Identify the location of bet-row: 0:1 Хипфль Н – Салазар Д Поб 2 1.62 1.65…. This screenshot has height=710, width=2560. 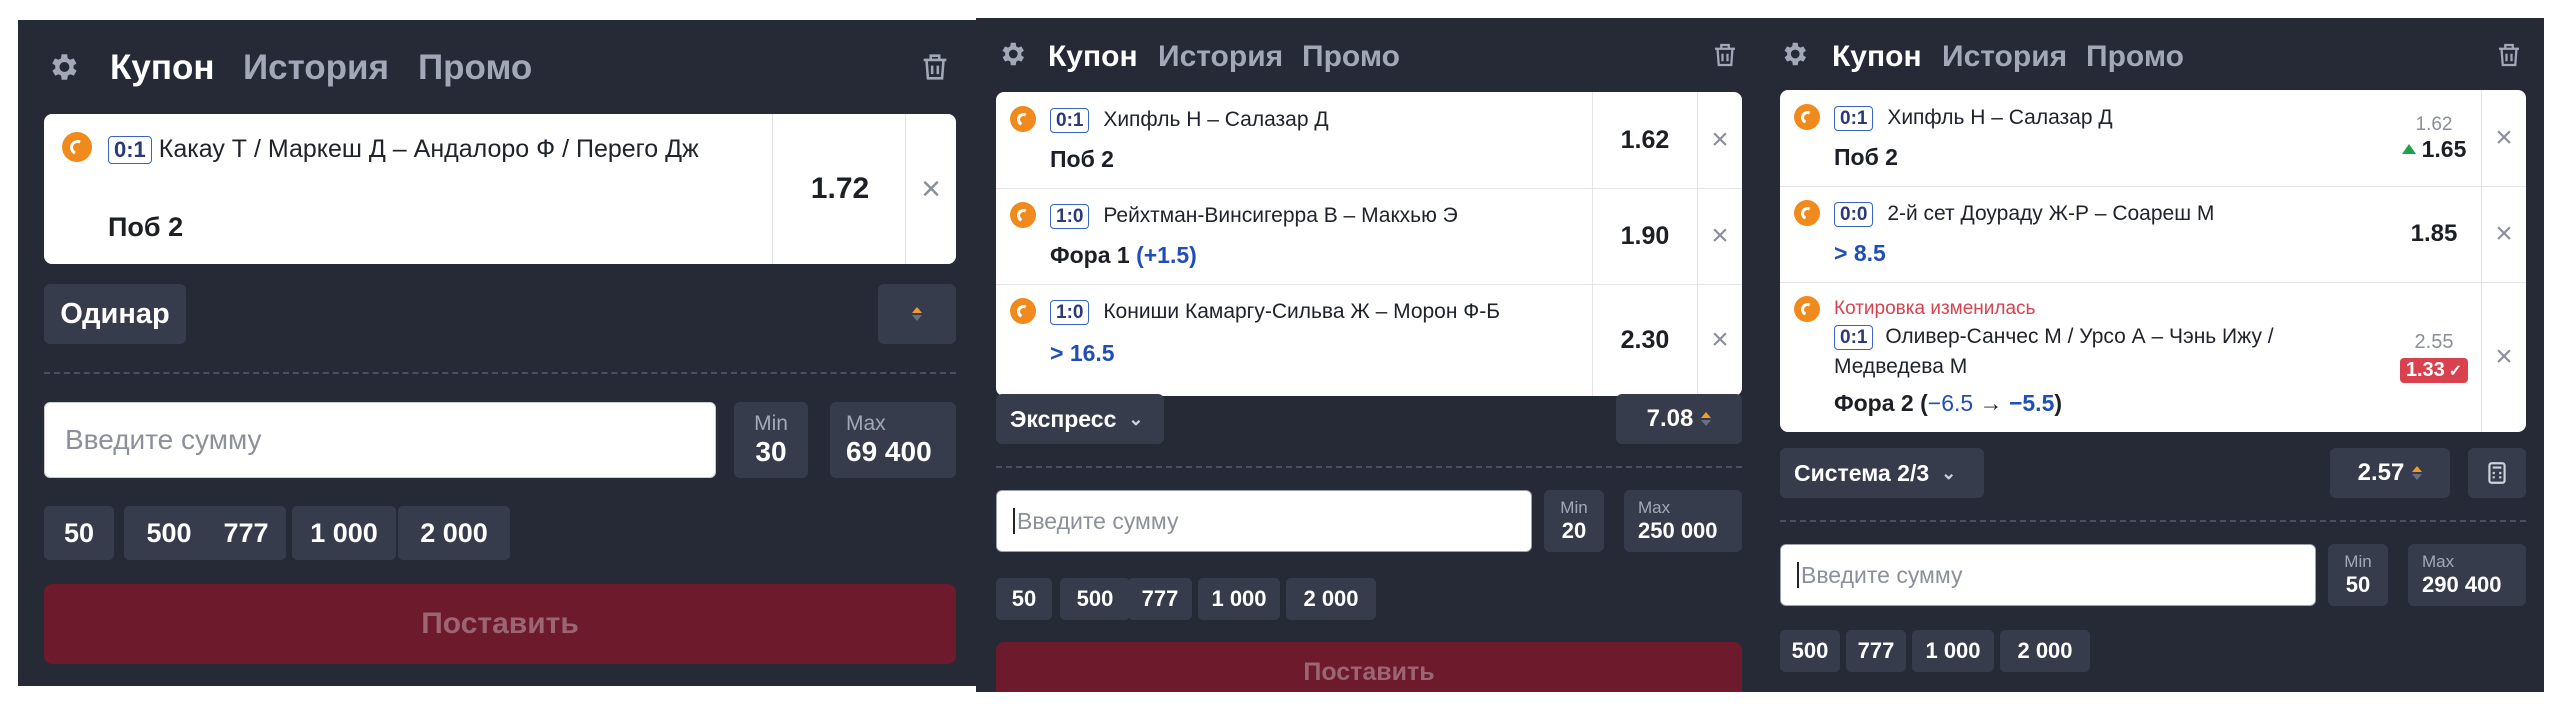
(2153, 138).